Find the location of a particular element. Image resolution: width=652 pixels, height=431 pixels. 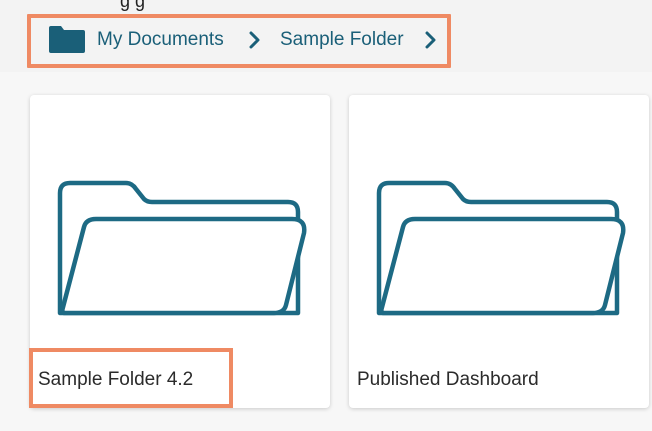

folder-name-highlight-box is located at coordinates (131, 378).